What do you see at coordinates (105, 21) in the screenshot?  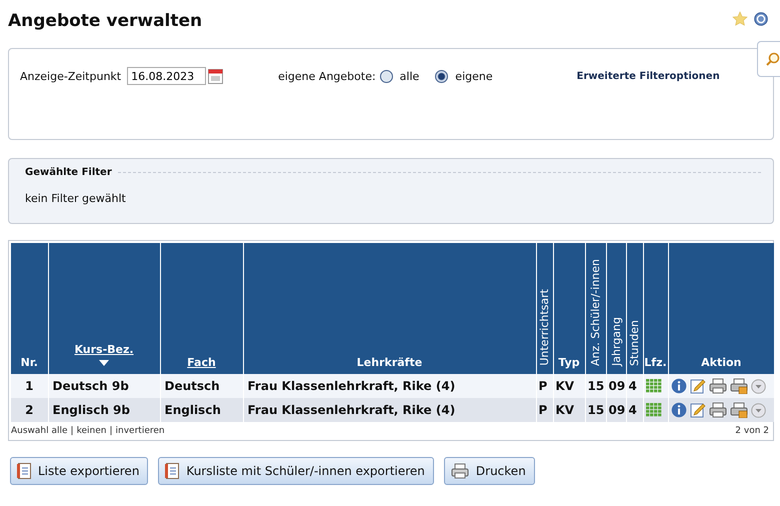 I see `page-title: Angebote verwalten` at bounding box center [105, 21].